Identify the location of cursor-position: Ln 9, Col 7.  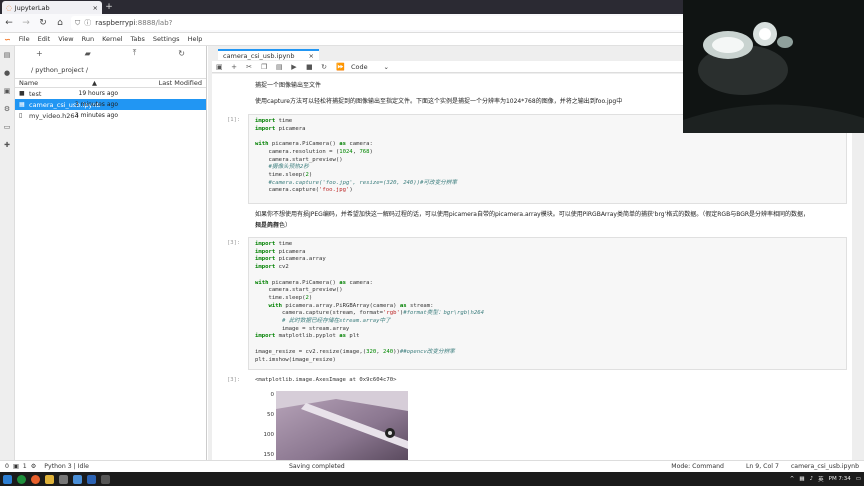
(762, 466).